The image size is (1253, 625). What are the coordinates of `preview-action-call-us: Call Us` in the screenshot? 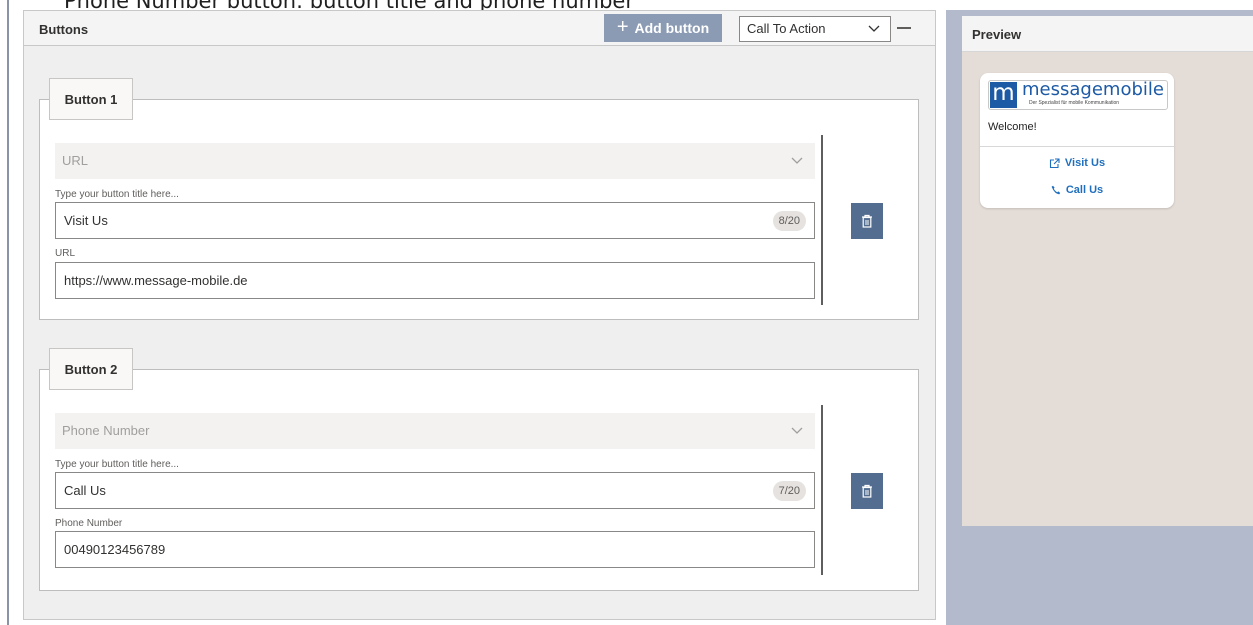 It's located at (1077, 190).